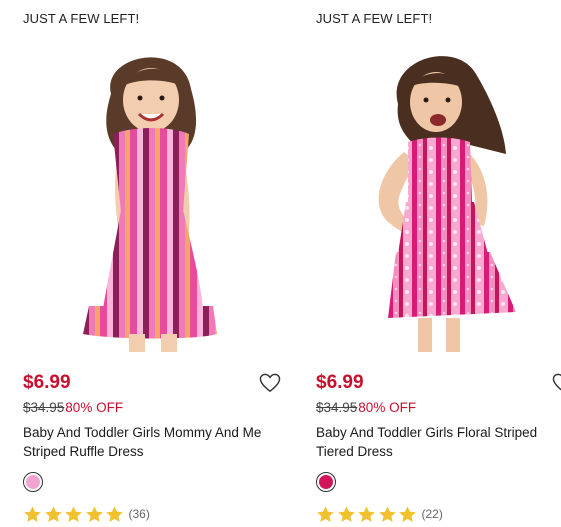 Image resolution: width=561 pixels, height=527 pixels. Describe the element at coordinates (447, 204) in the screenshot. I see `product-photo-girl-floral-dress` at that location.